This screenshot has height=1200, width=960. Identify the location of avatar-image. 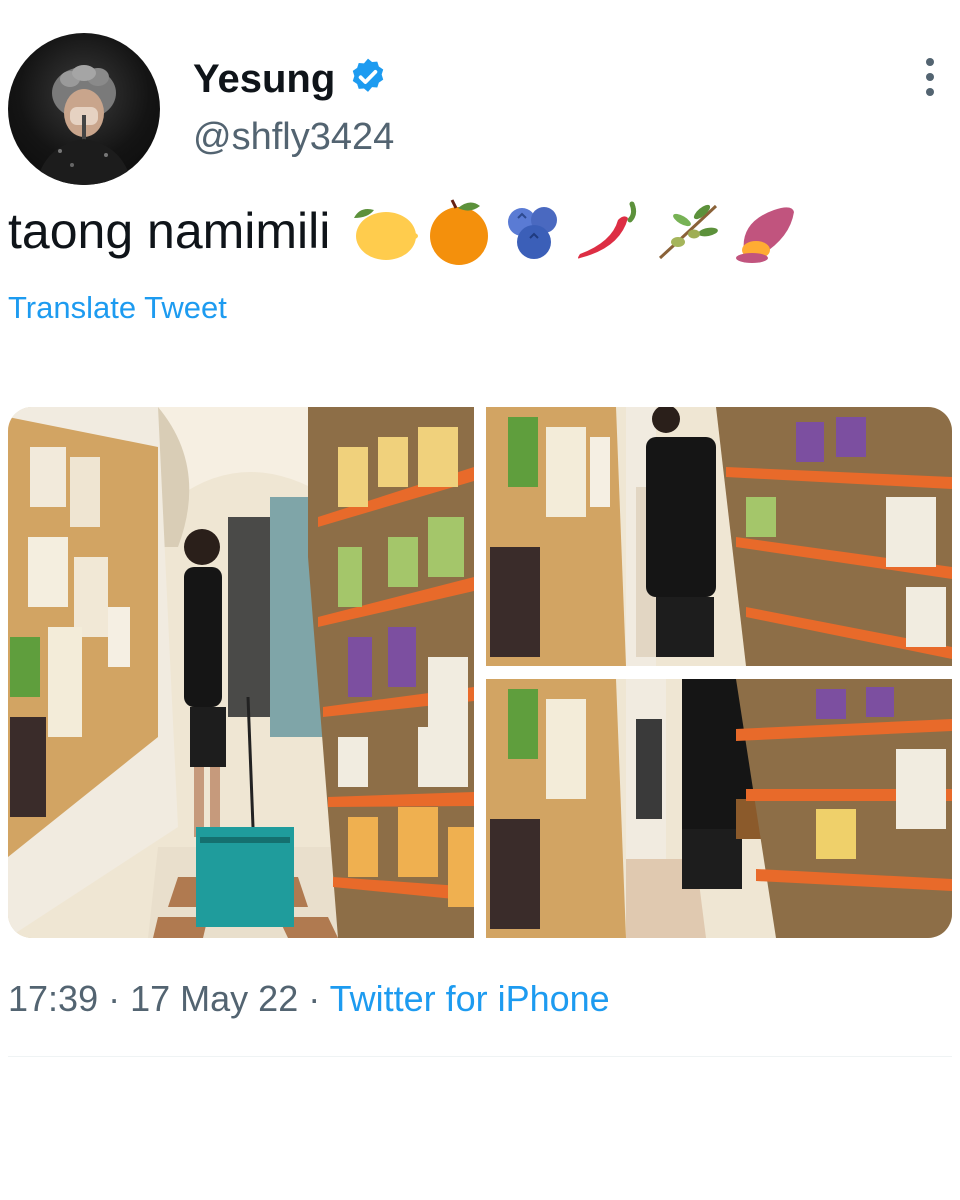
(84, 125).